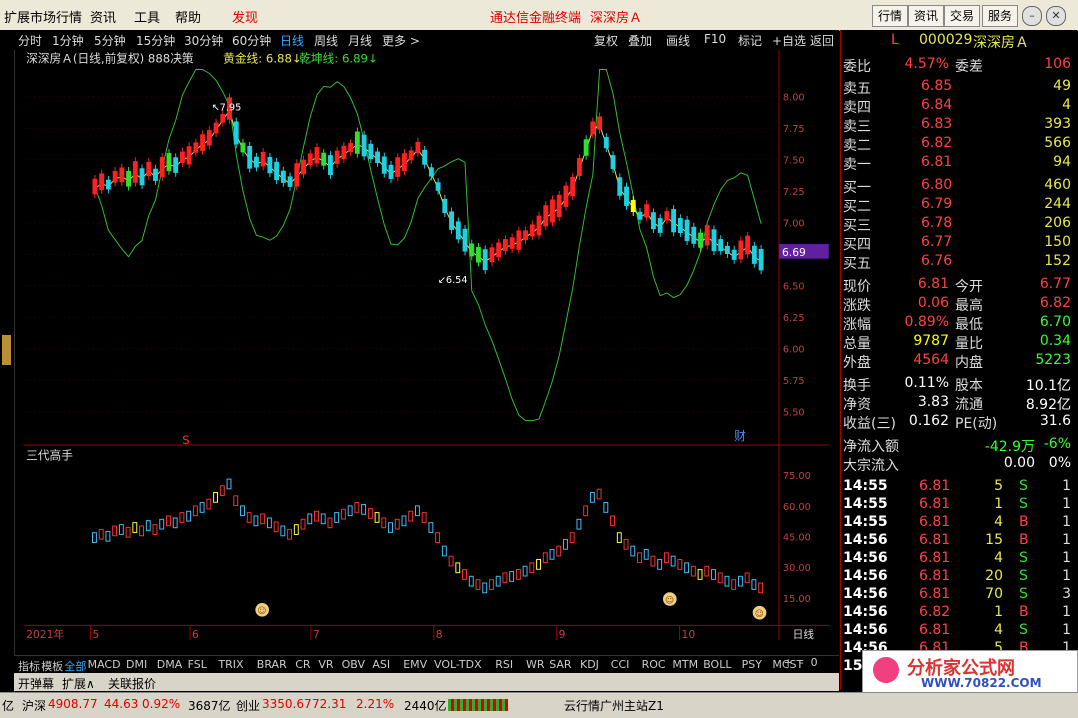  What do you see at coordinates (740, 436) in the screenshot?
I see `marker-cai: 财` at bounding box center [740, 436].